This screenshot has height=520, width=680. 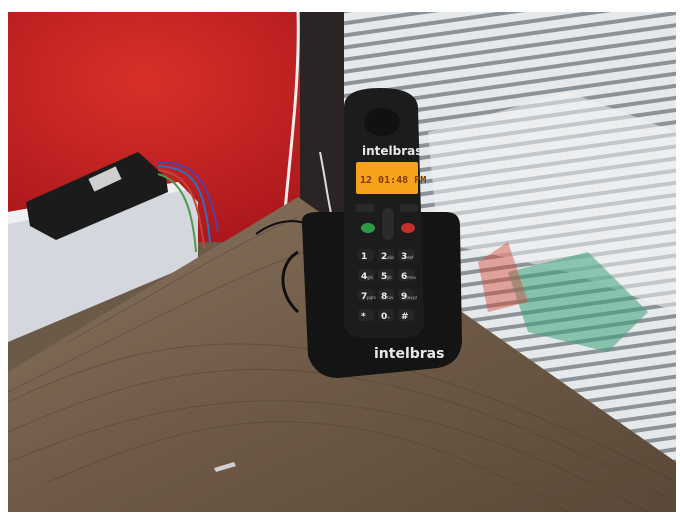 What do you see at coordinates (393, 180) in the screenshot?
I see `lcd-text: 12 01:48 PM` at bounding box center [393, 180].